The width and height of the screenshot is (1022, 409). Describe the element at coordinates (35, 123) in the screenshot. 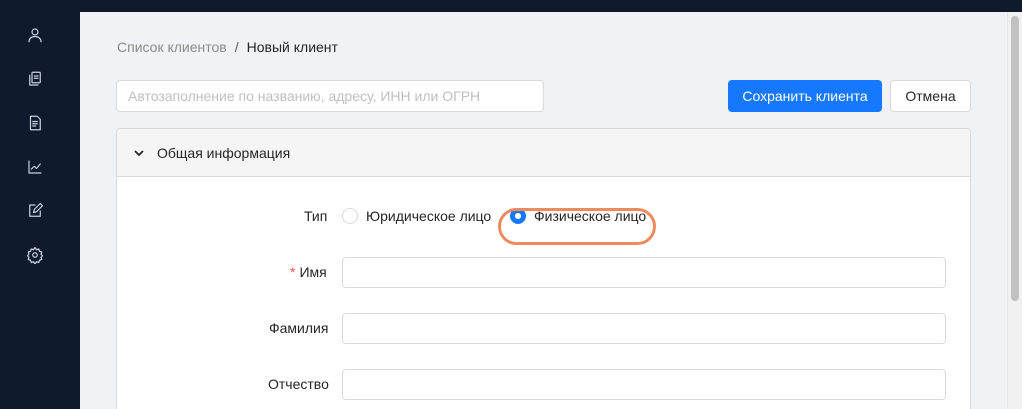

I see `invoice-document-icon` at that location.